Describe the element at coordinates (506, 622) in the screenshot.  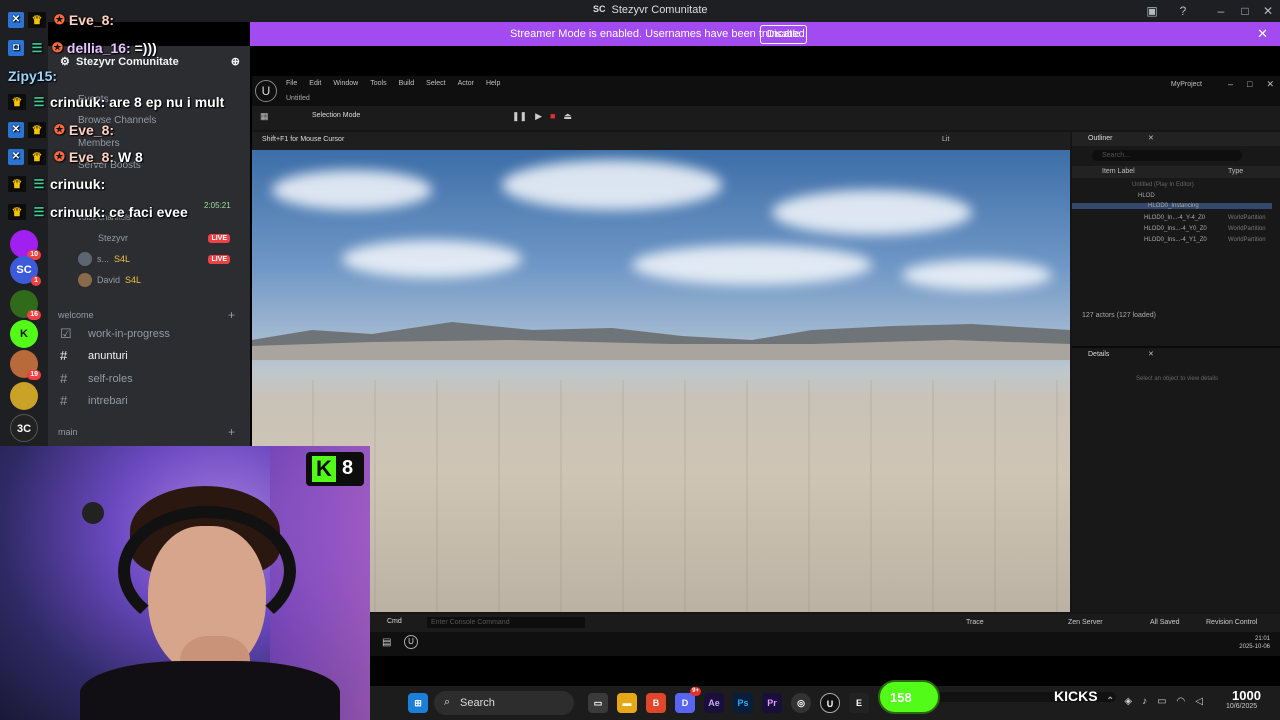
I see `console-input: Enter Console Command` at that location.